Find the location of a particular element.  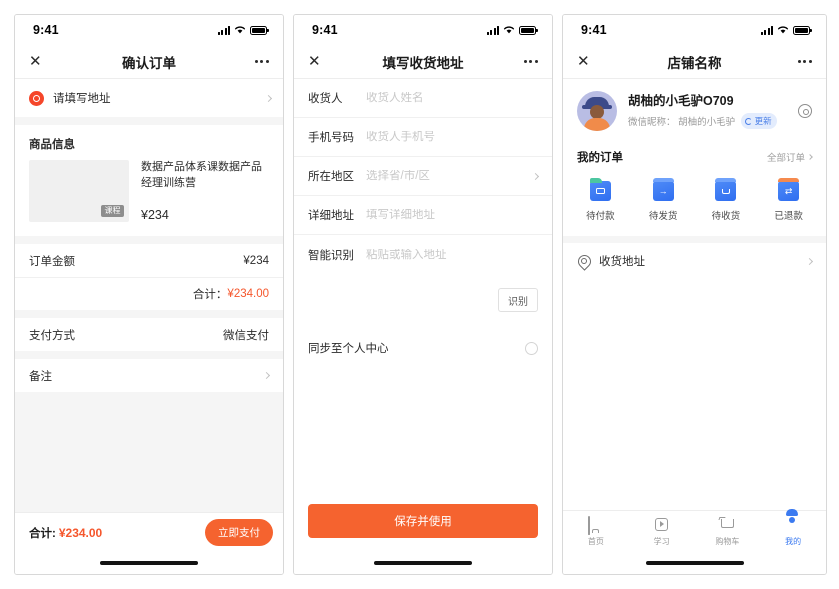

order-status-label: 待付款 is located at coordinates (600, 216).